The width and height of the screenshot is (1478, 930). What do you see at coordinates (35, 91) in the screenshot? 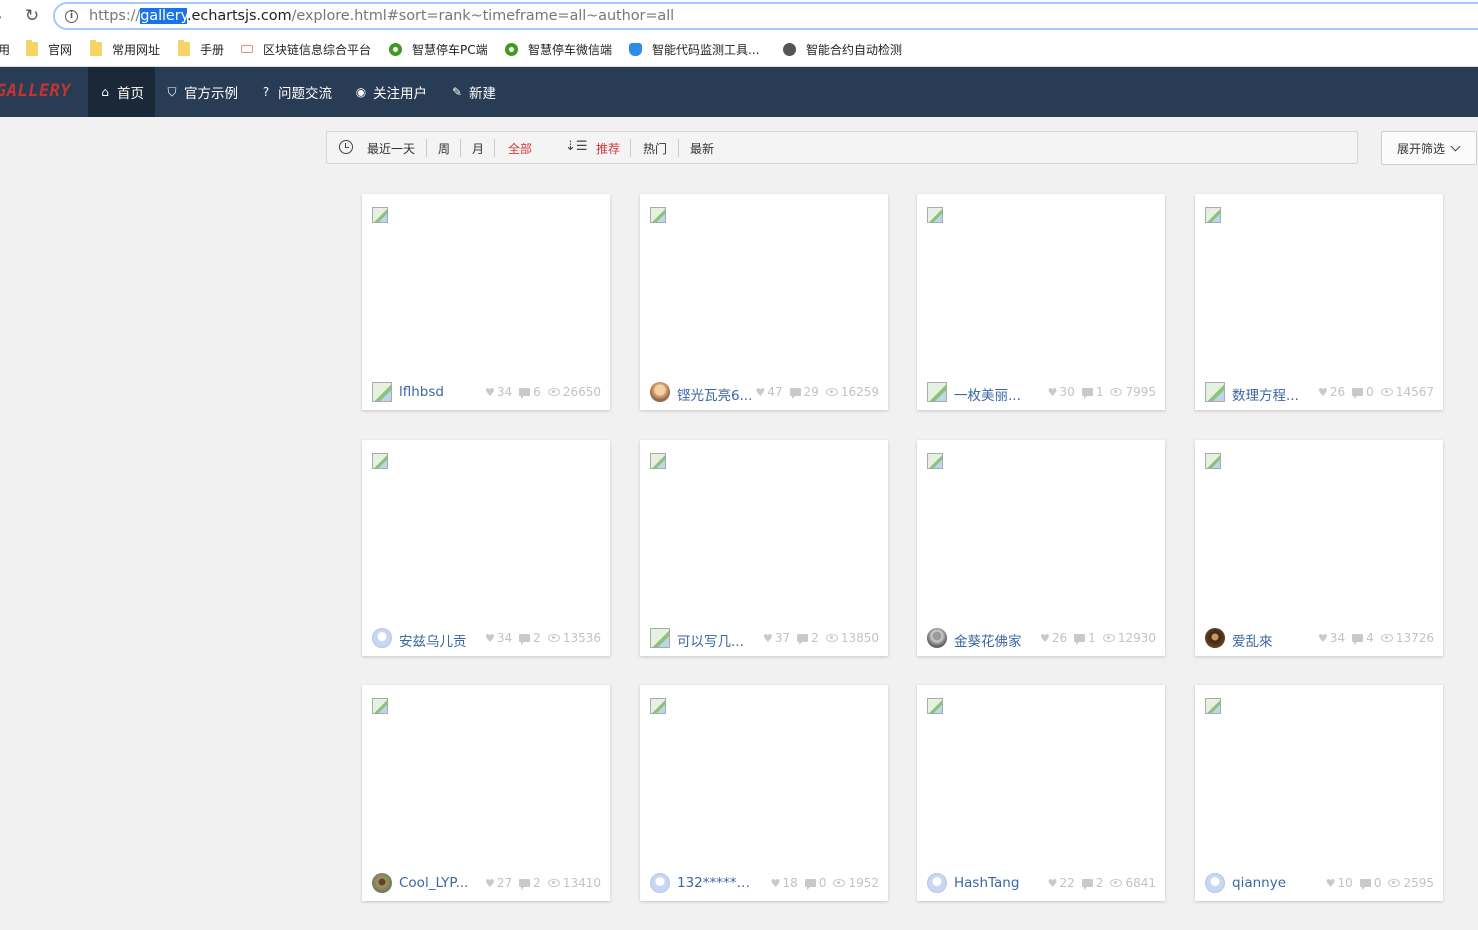
I see `gallery-logo: GALLERY` at bounding box center [35, 91].